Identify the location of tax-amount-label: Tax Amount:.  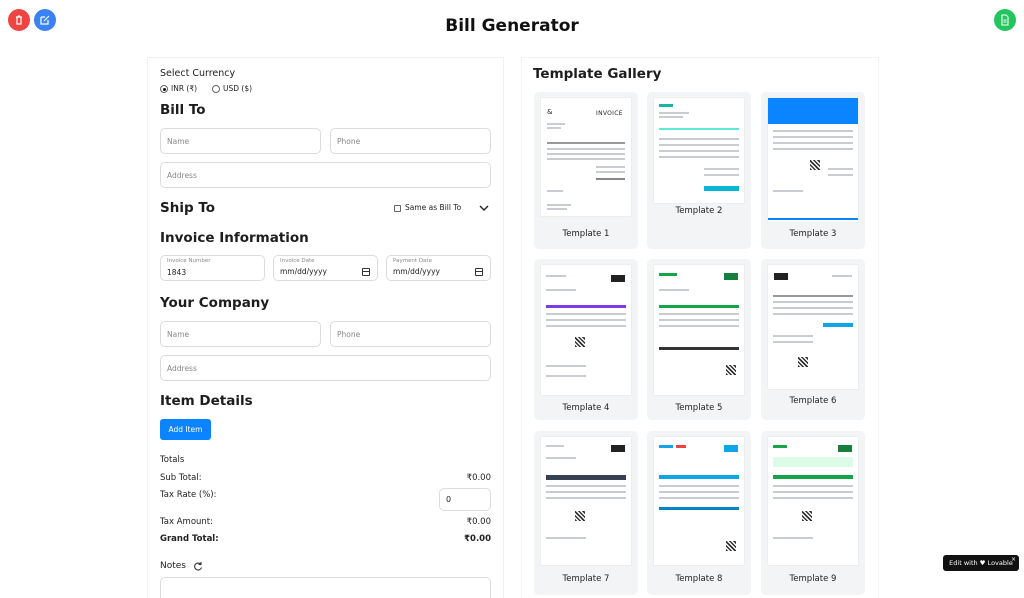
(186, 522).